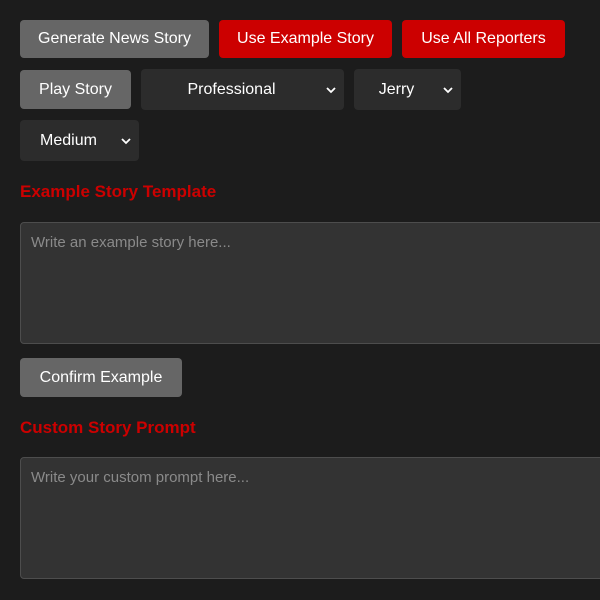  What do you see at coordinates (118, 191) in the screenshot?
I see `example-story-heading: Example Story Template` at bounding box center [118, 191].